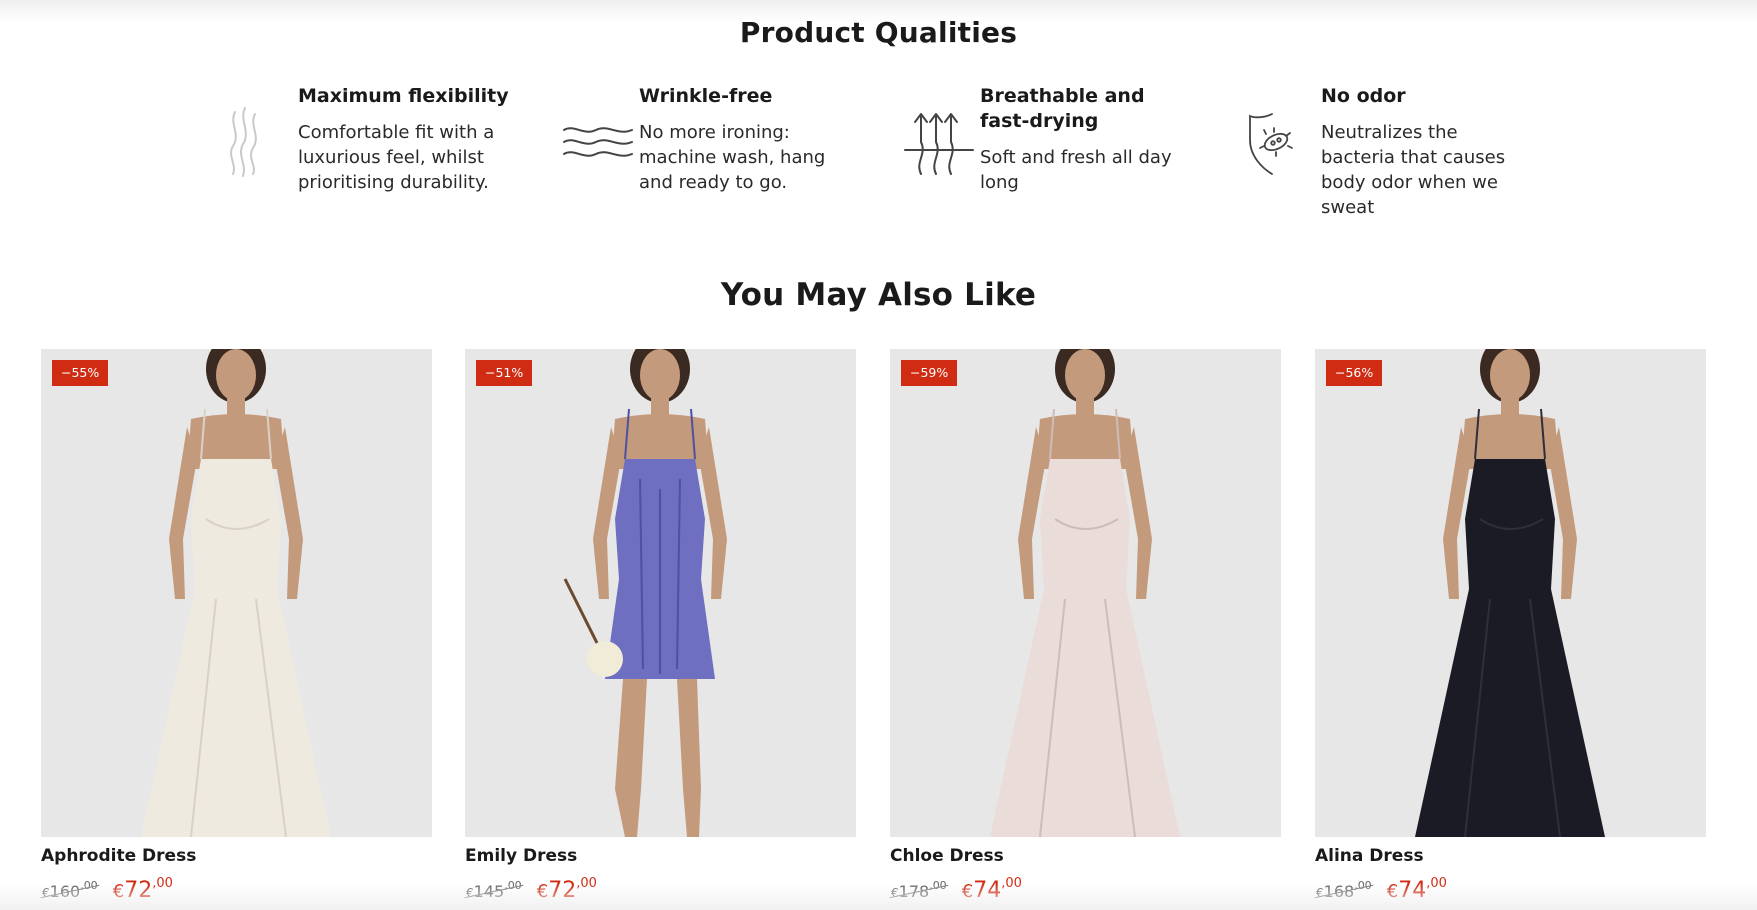 This screenshot has height=910, width=1757. I want to click on discount-badge: −59%, so click(929, 373).